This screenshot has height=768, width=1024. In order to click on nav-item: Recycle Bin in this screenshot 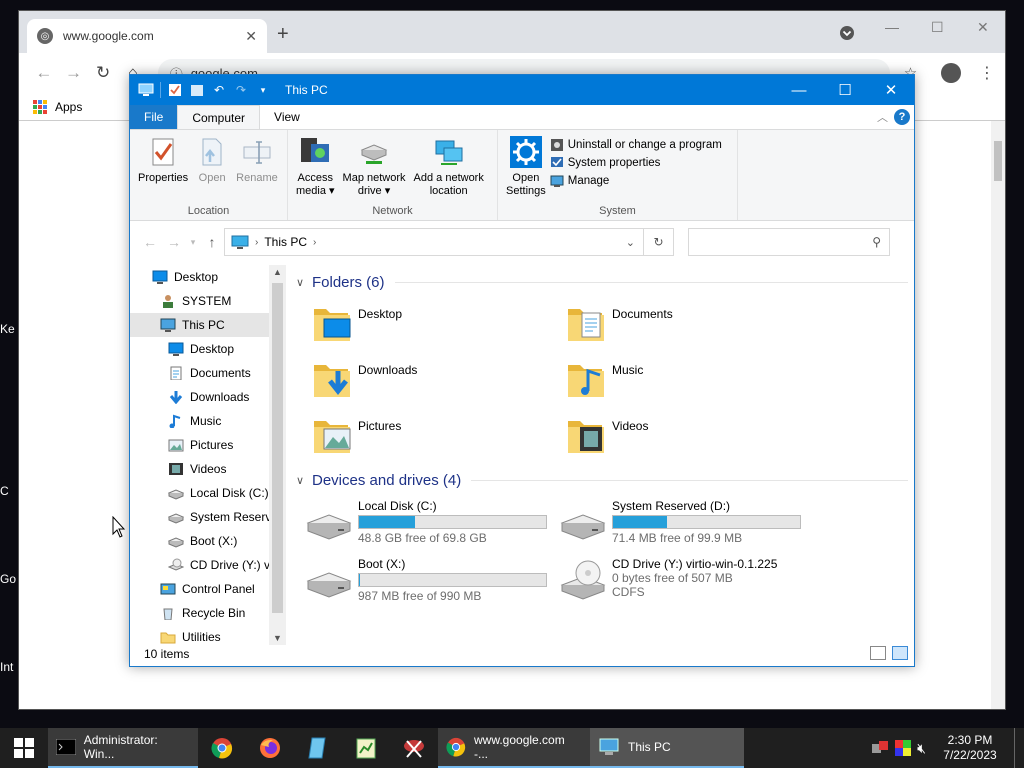, I will do `click(208, 613)`.